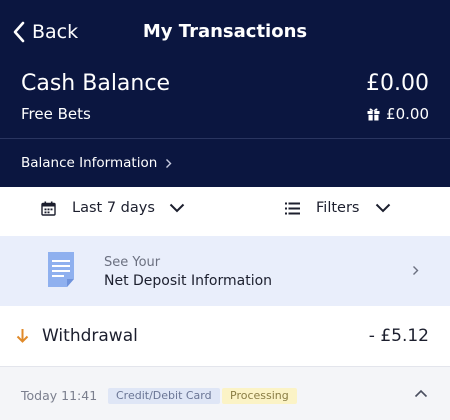 The width and height of the screenshot is (450, 420). Describe the element at coordinates (421, 393) in the screenshot. I see `chevron-up-icon` at that location.